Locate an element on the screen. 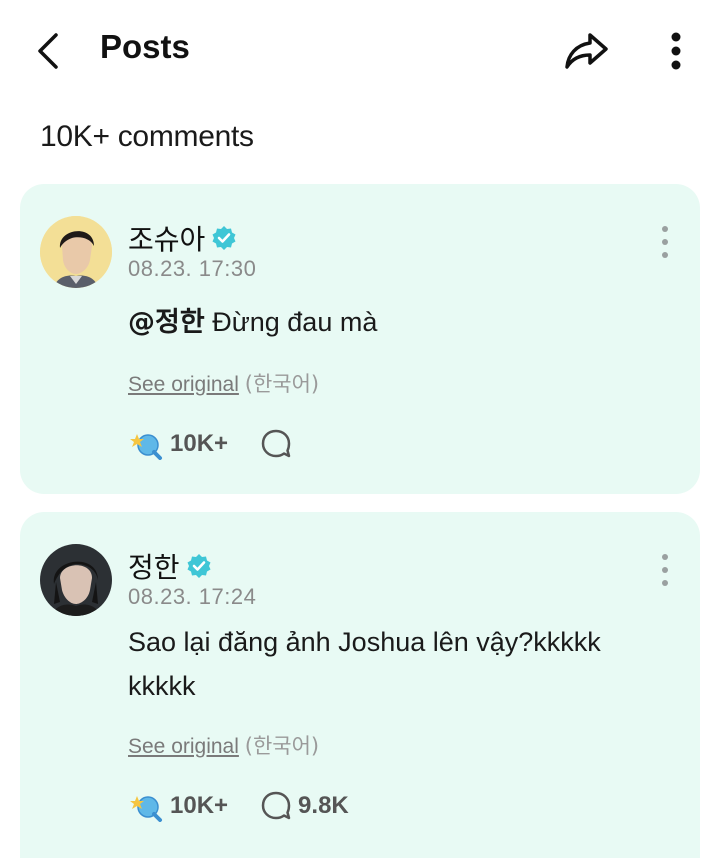 The width and height of the screenshot is (720, 858). comment-count: 10K+ comments is located at coordinates (147, 136).